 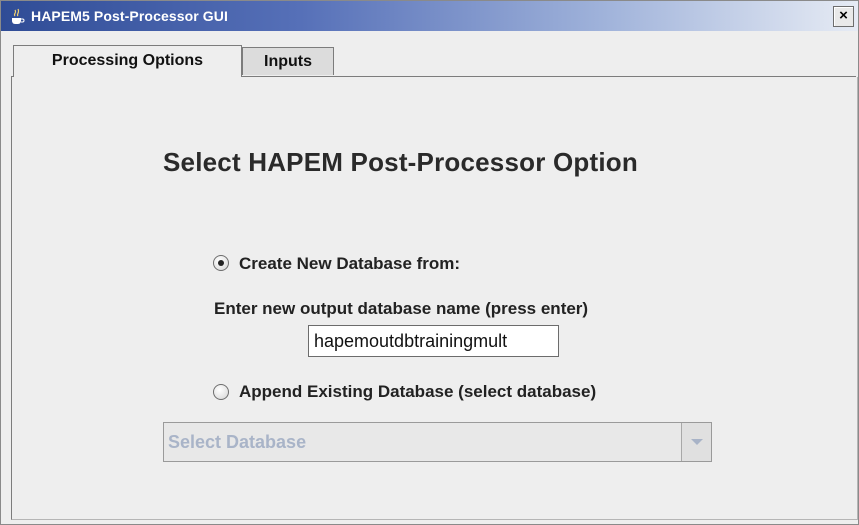 What do you see at coordinates (349, 264) in the screenshot?
I see `create-new-database-label: Create New Database from:` at bounding box center [349, 264].